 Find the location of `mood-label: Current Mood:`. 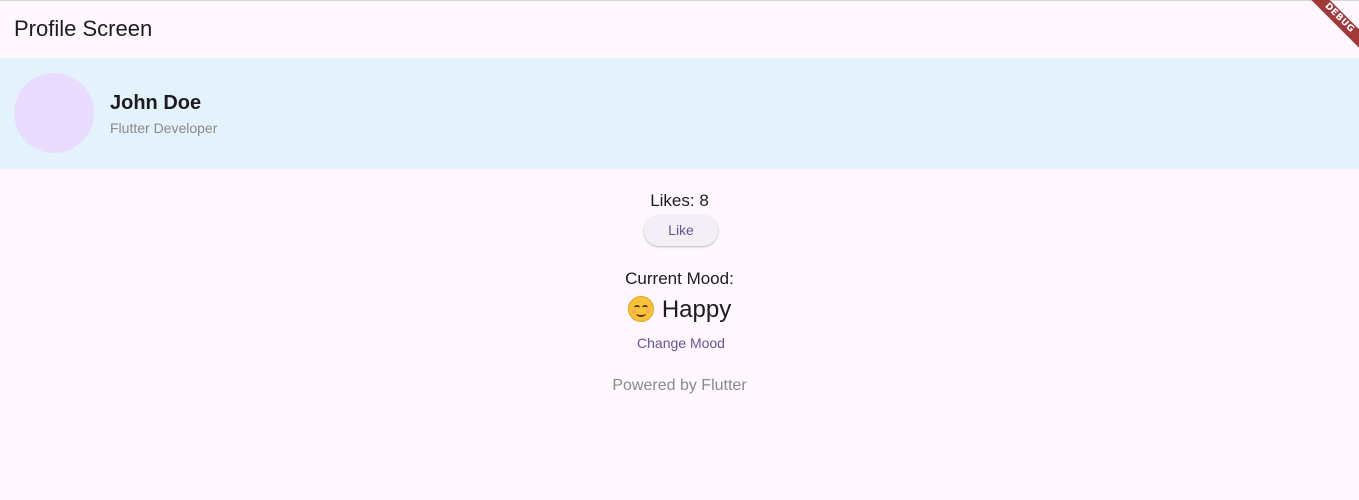

mood-label: Current Mood: is located at coordinates (679, 278).